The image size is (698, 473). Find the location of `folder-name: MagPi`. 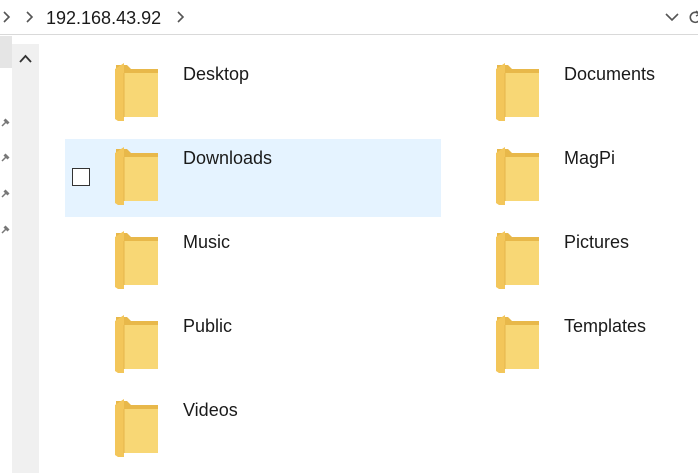

folder-name: MagPi is located at coordinates (590, 158).